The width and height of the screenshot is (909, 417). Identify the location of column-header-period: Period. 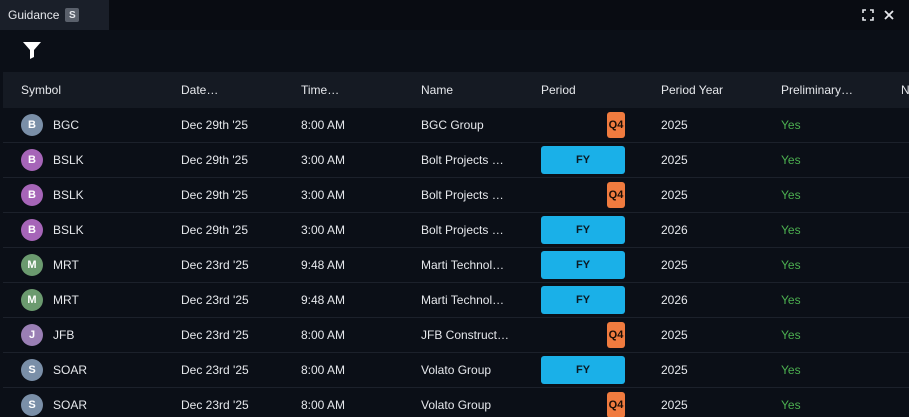
(596, 90).